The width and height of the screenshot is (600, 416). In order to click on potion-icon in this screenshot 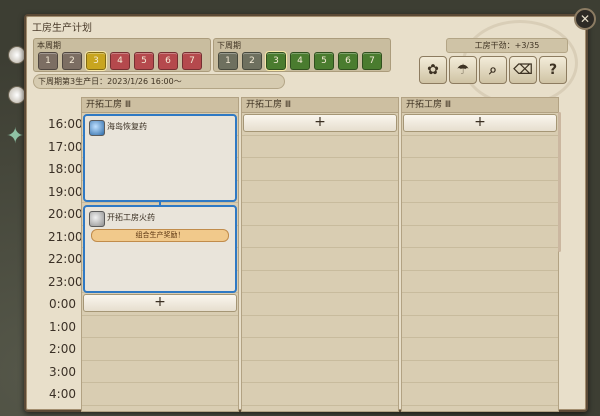, I will do `click(97, 128)`.